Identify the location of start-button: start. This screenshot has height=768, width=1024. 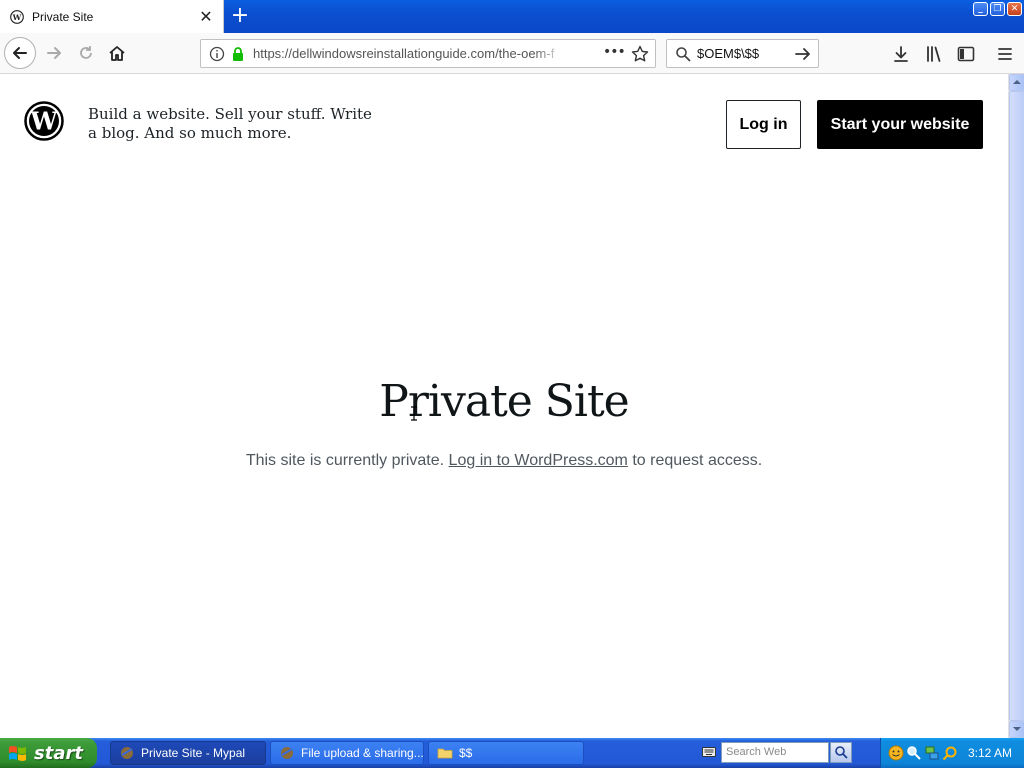
(48, 753).